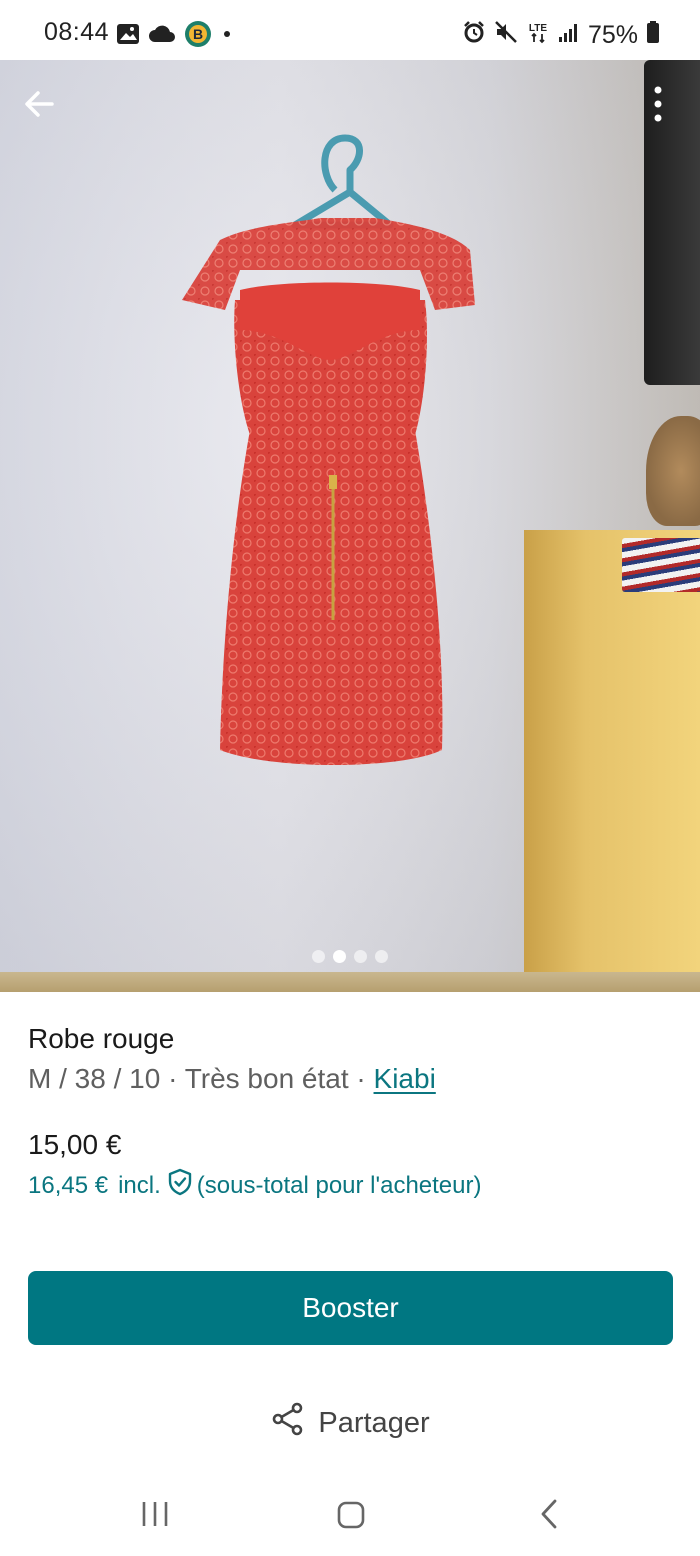  I want to click on shield-check-icon, so click(180, 1186).